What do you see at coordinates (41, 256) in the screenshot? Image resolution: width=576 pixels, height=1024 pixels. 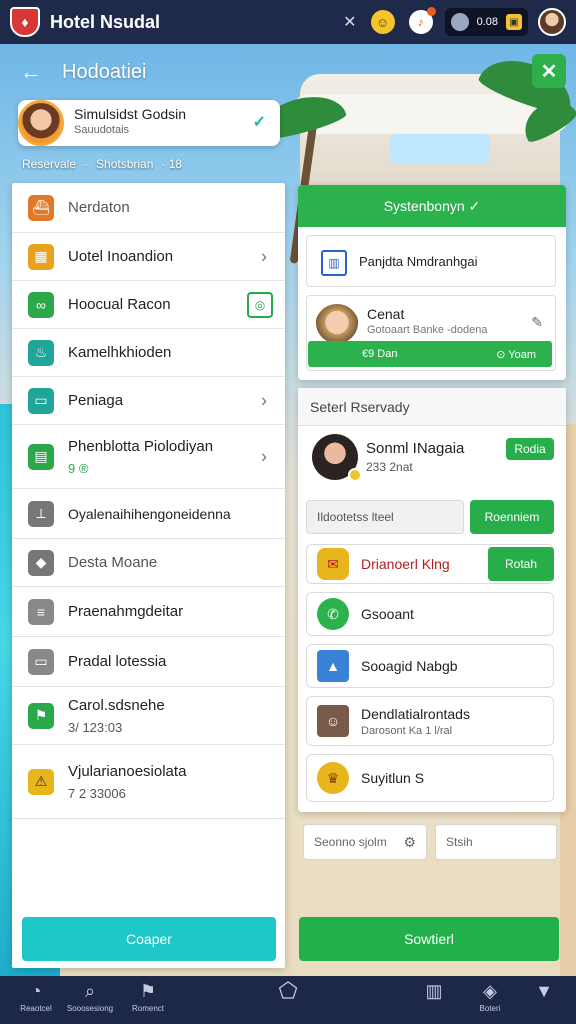 I see `hotel-icon: ▦` at bounding box center [41, 256].